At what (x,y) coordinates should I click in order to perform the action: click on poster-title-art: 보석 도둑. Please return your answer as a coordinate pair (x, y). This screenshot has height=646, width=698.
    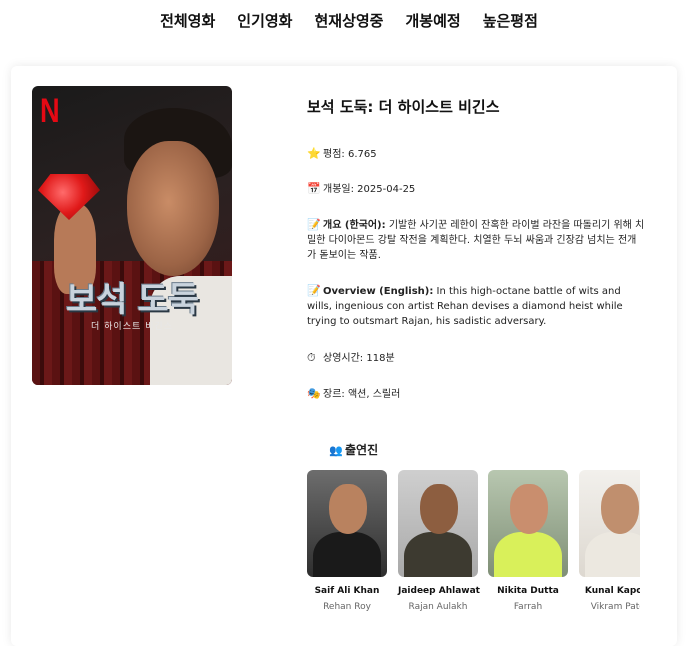
    Looking at the image, I should click on (132, 300).